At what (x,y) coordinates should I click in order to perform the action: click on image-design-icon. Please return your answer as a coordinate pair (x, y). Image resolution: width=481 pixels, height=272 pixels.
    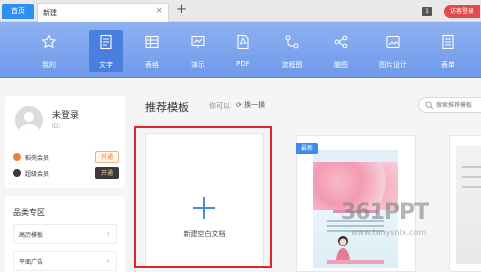
    Looking at the image, I should click on (393, 42).